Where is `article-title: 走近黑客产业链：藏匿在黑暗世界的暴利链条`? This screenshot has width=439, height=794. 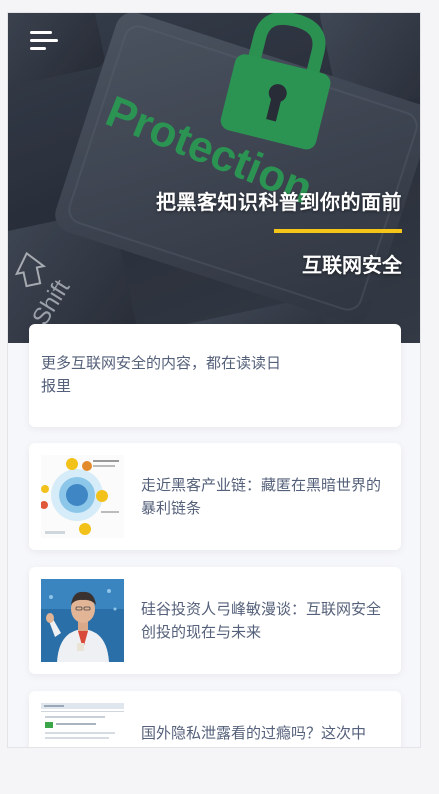 article-title: 走近黑客产业链：藏匿在黑暗世界的暴利链条 is located at coordinates (261, 496).